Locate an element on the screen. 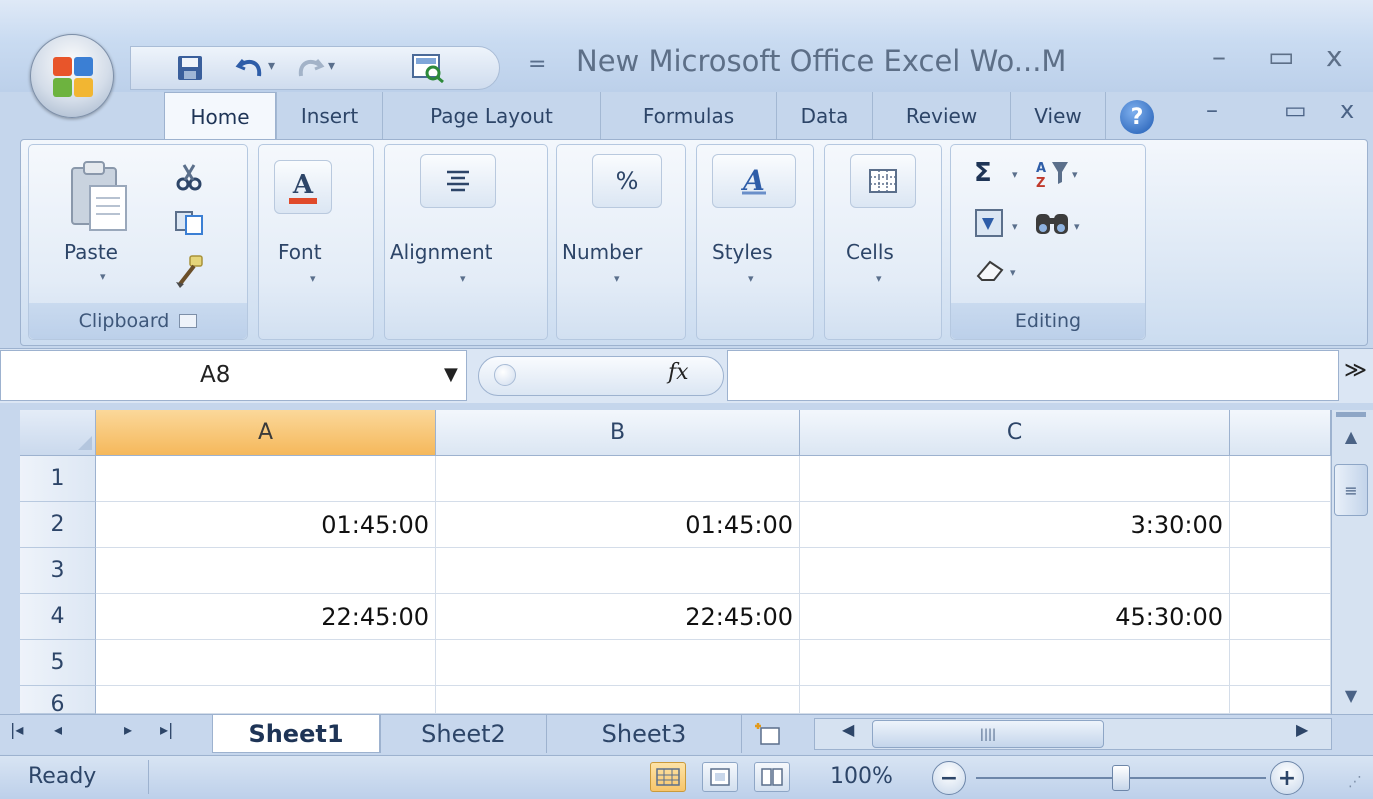 Image resolution: width=1373 pixels, height=799 pixels. sort-filter-dropdown-icon: ▾ is located at coordinates (1075, 174).